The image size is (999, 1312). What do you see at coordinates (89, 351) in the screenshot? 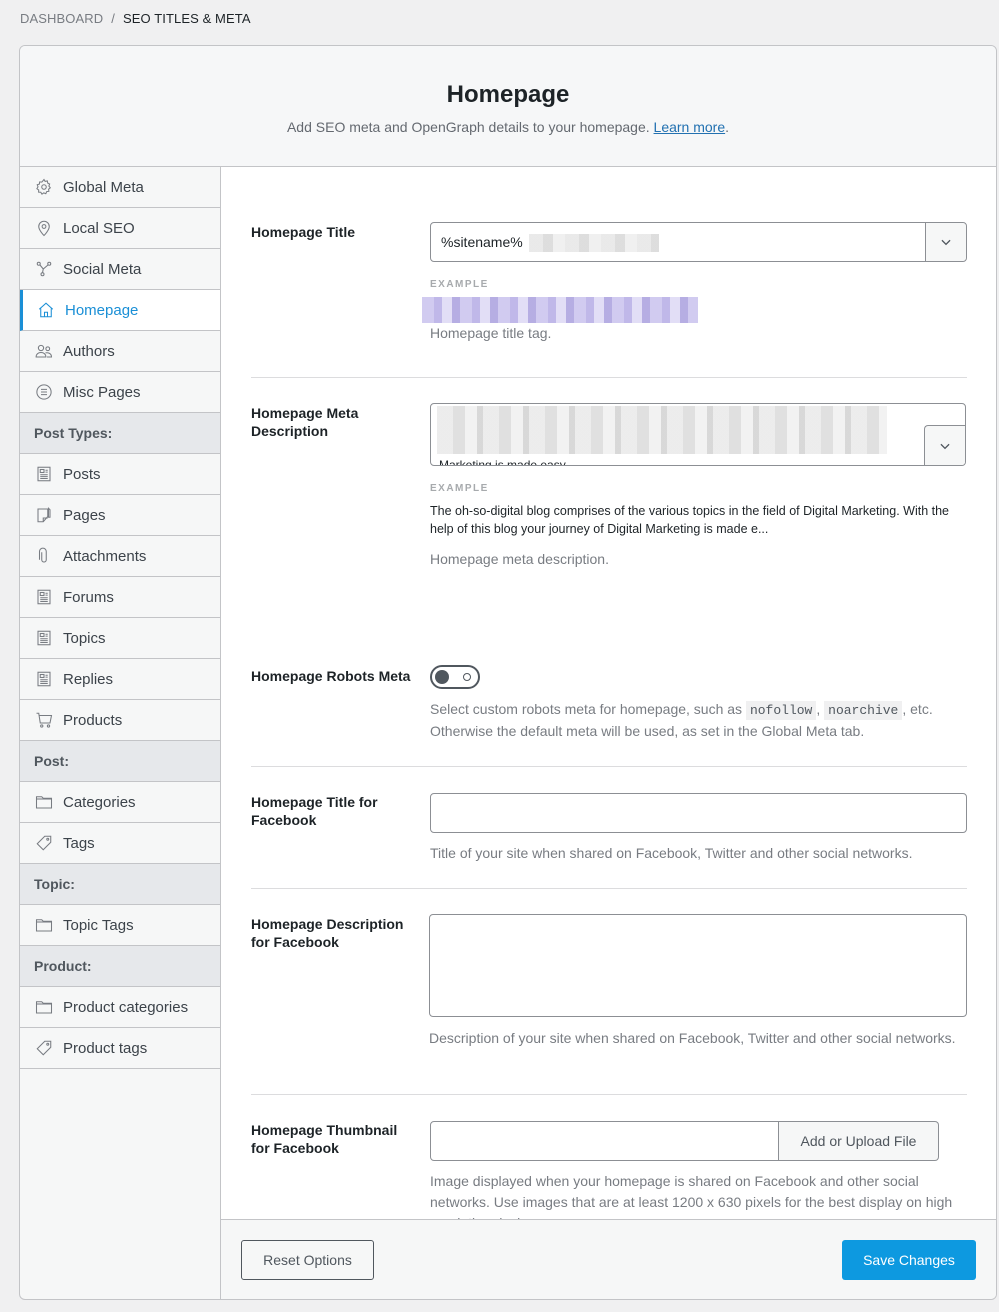
I see `sidebar-item-label: Authors` at bounding box center [89, 351].